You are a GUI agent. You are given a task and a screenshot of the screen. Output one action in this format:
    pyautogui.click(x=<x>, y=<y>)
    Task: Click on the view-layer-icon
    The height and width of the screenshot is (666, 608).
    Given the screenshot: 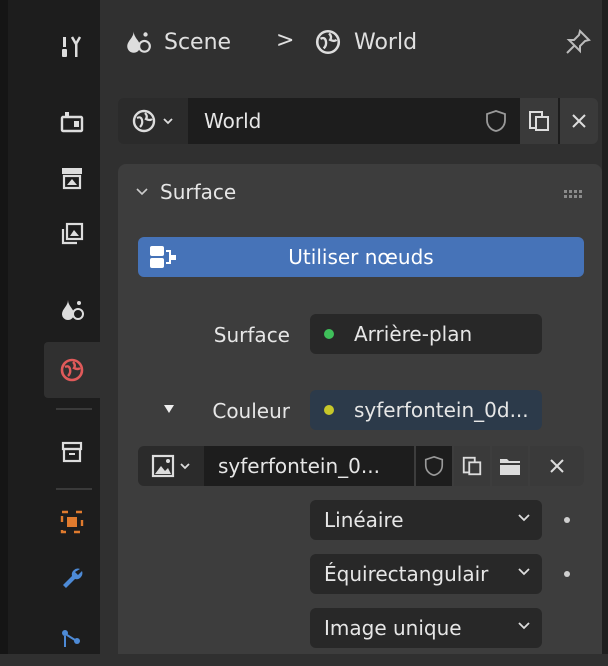 What is the action you would take?
    pyautogui.click(x=72, y=233)
    